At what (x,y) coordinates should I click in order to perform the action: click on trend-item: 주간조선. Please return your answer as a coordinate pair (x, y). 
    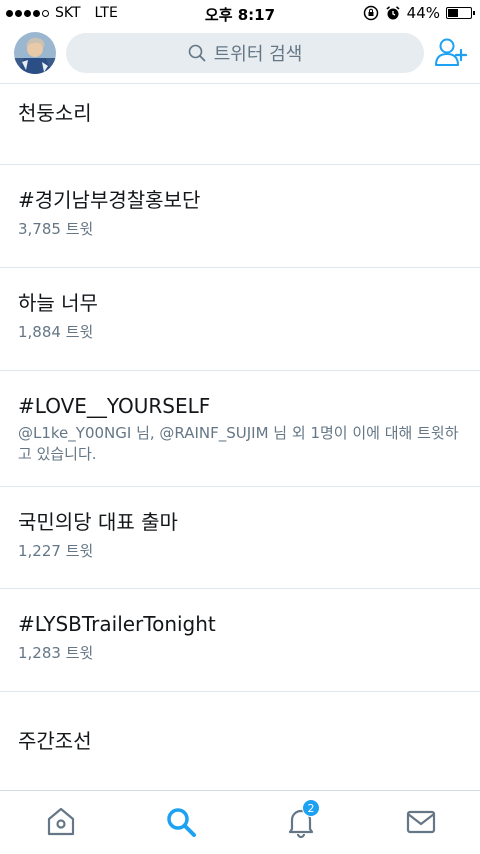
    Looking at the image, I should click on (240, 742).